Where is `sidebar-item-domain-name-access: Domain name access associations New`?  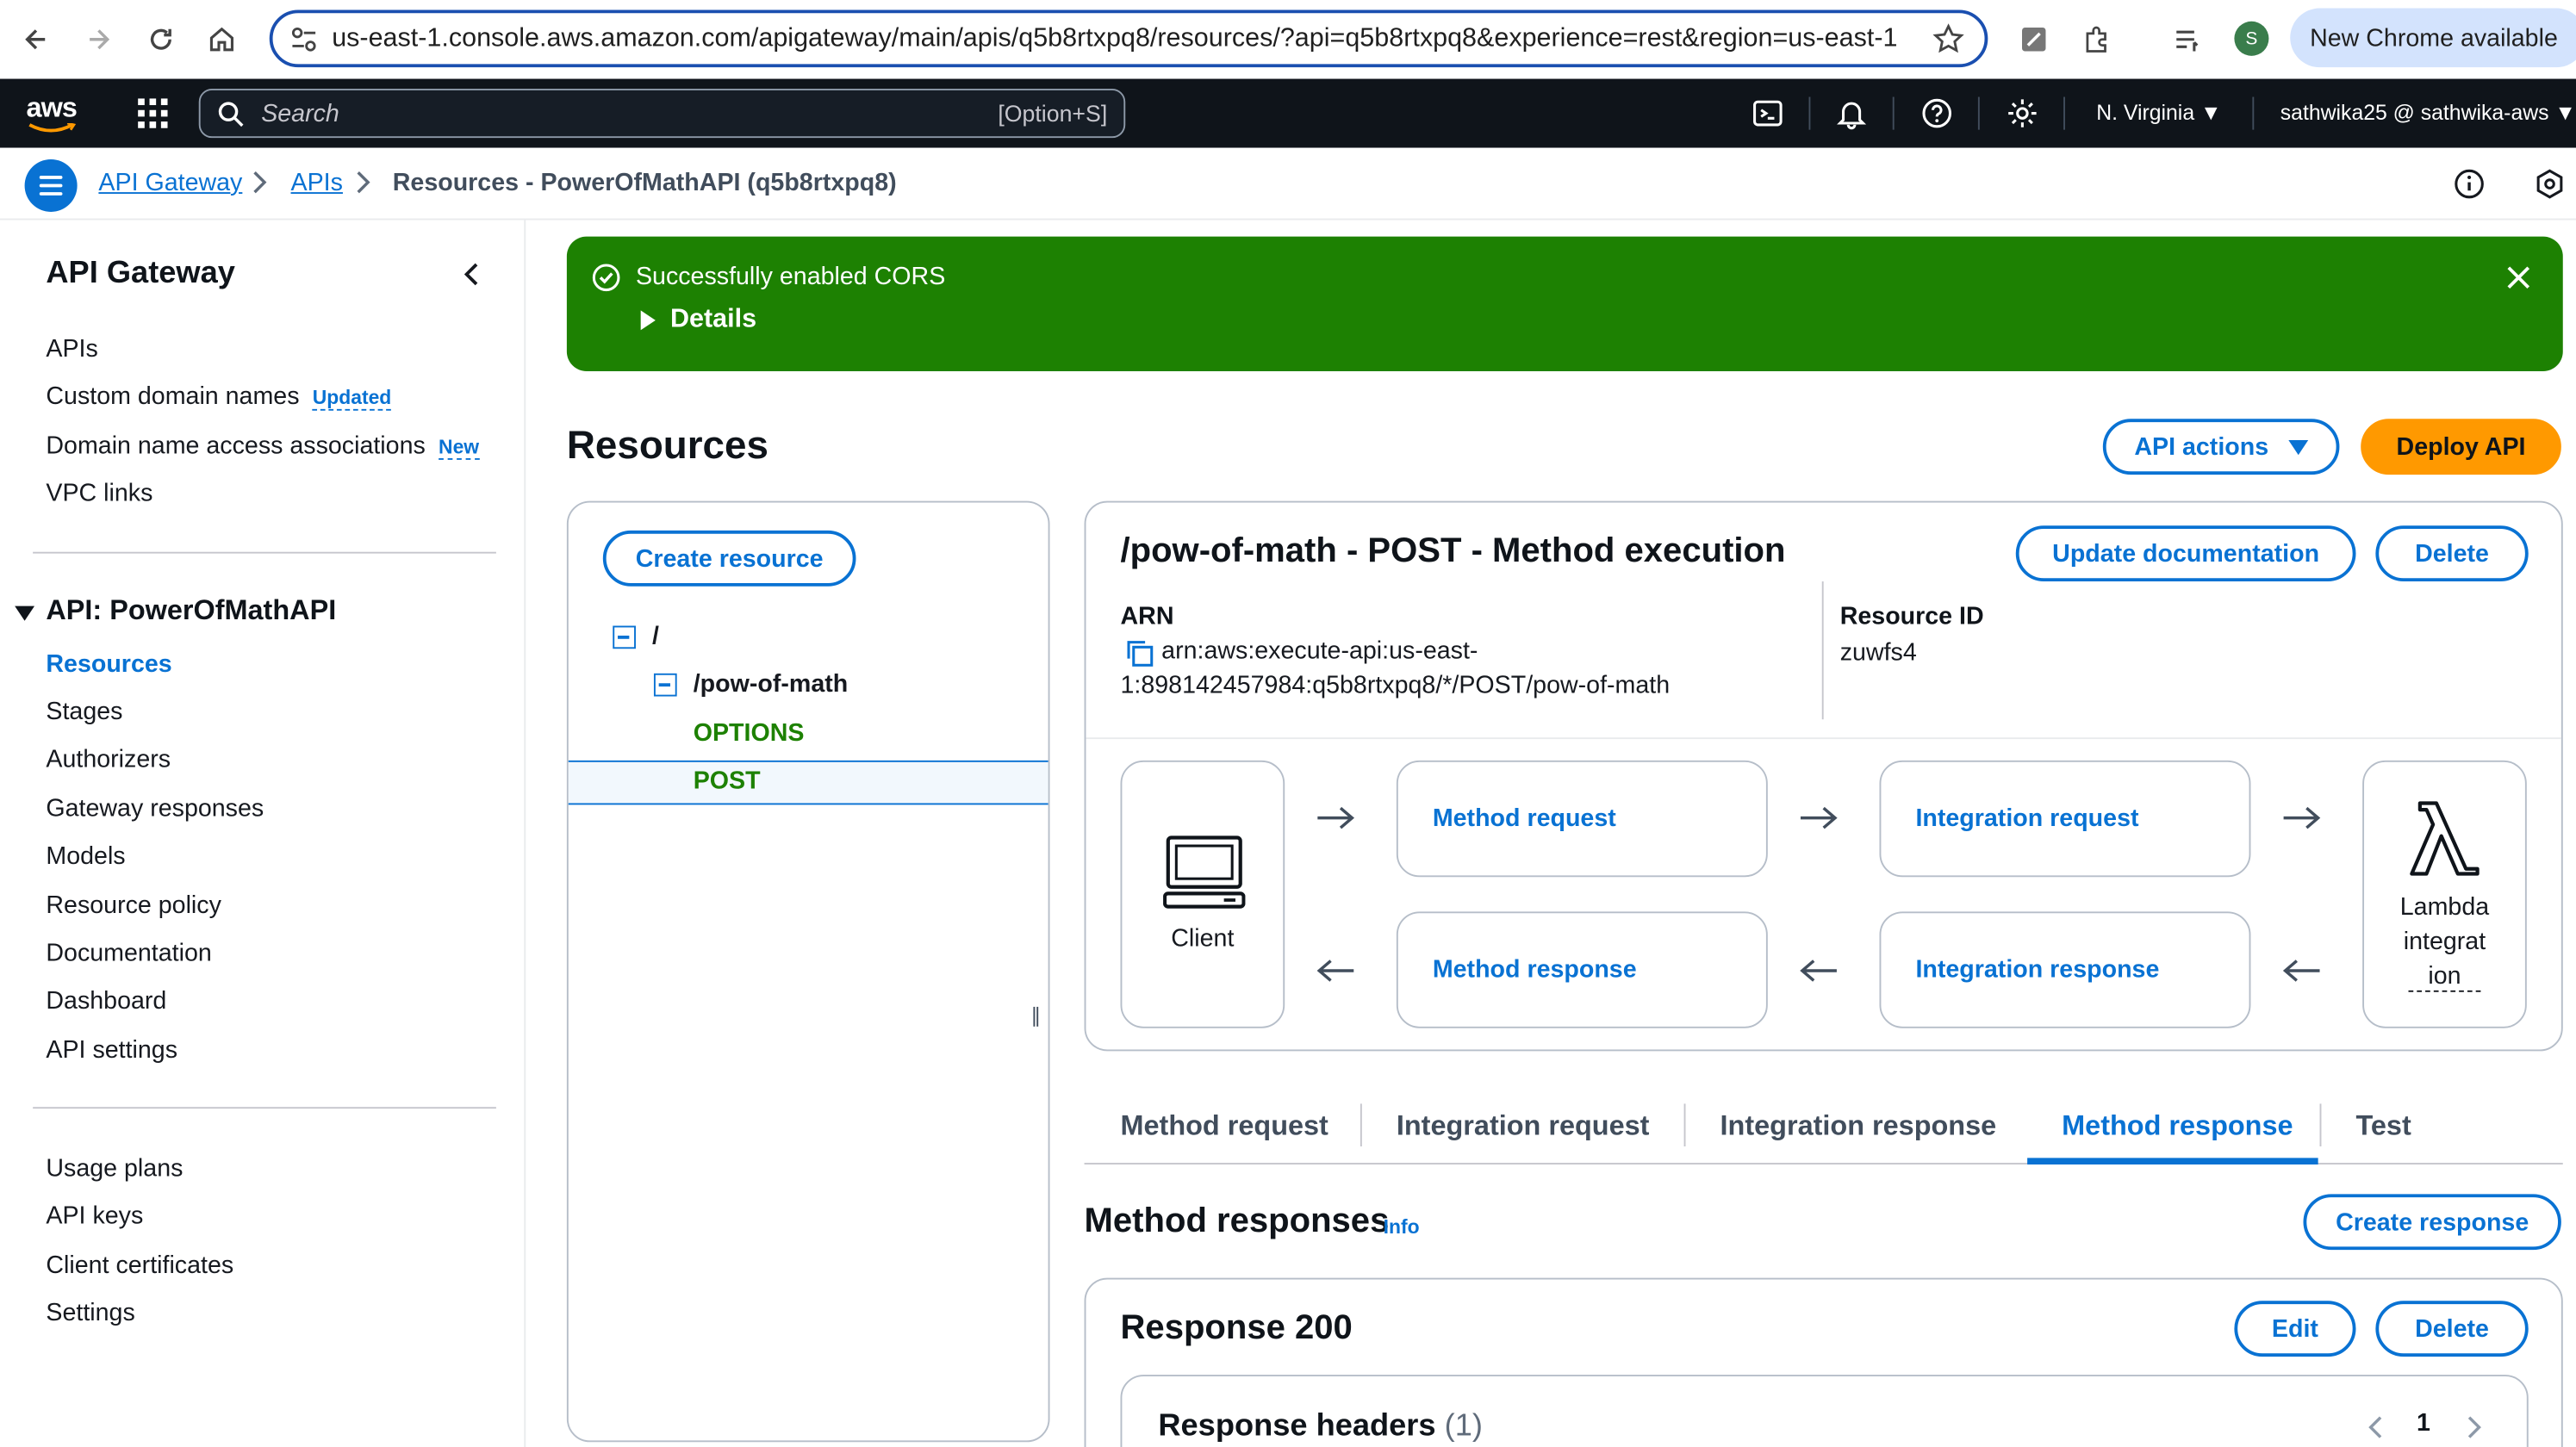 sidebar-item-domain-name-access: Domain name access associations New is located at coordinates (263, 446).